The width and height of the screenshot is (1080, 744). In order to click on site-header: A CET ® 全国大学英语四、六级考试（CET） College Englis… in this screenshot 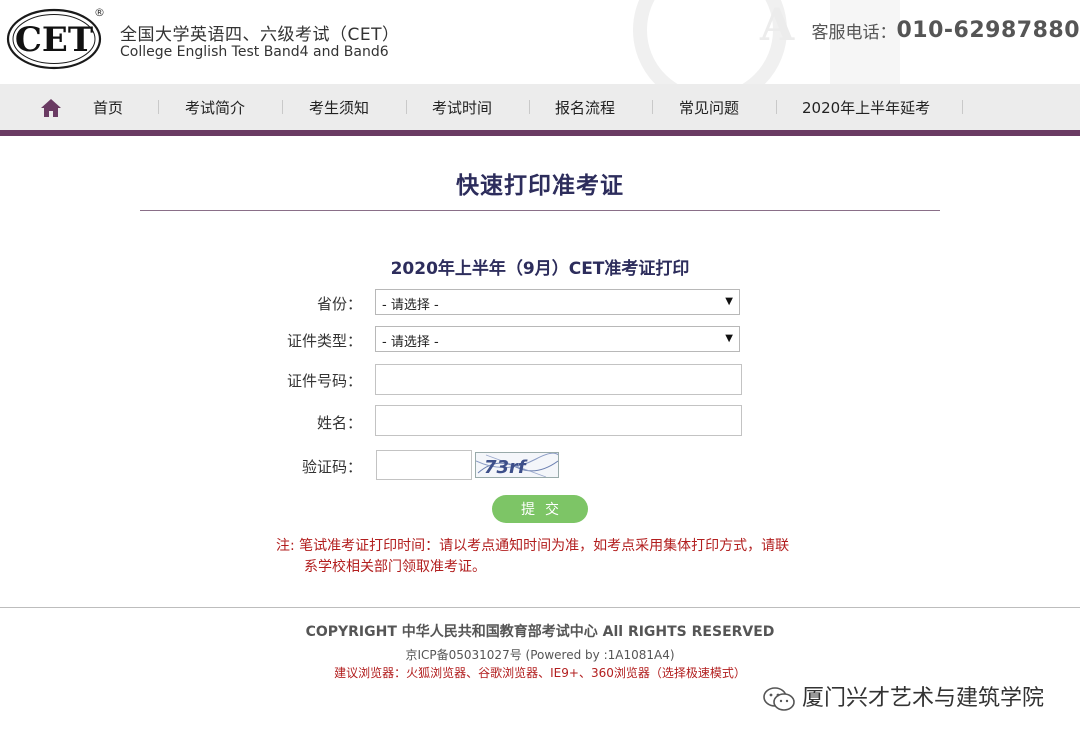, I will do `click(540, 42)`.